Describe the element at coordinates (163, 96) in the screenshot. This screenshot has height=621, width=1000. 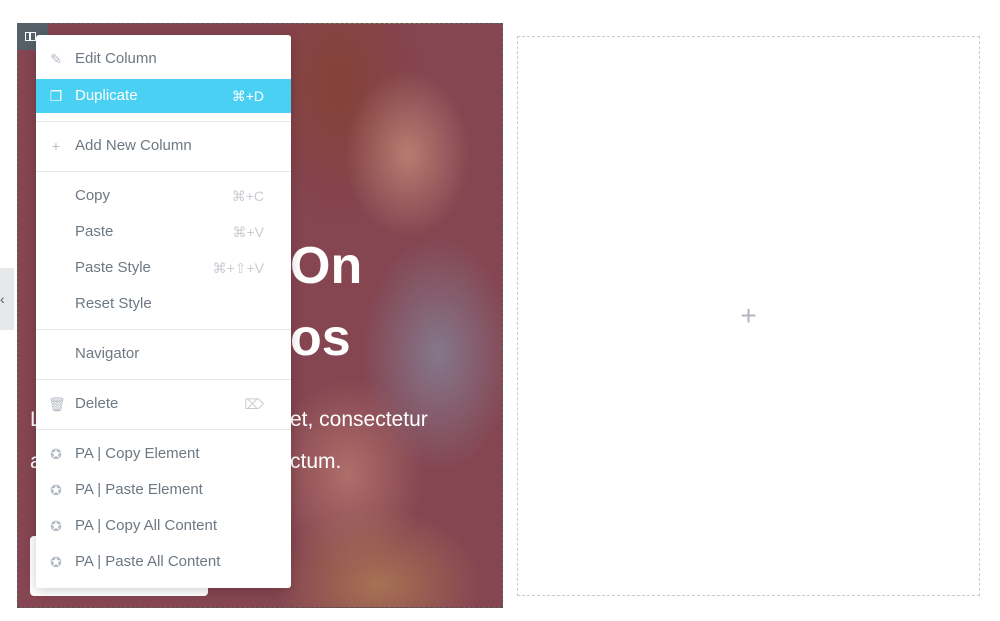
I see `menu-item-duplicate: ❐ Duplicate ⌘+D` at that location.